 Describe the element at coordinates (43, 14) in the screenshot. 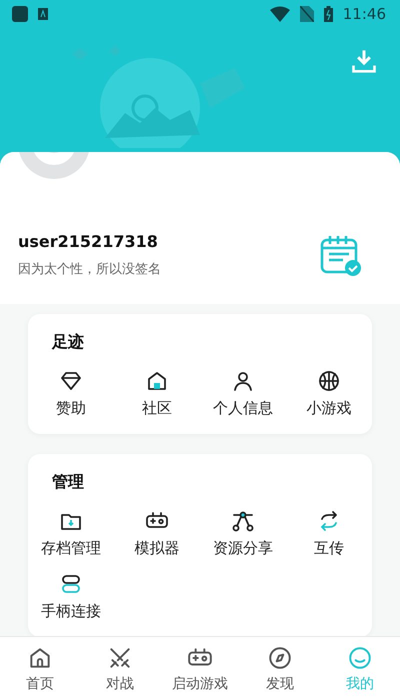

I see `keyboard-icon` at that location.